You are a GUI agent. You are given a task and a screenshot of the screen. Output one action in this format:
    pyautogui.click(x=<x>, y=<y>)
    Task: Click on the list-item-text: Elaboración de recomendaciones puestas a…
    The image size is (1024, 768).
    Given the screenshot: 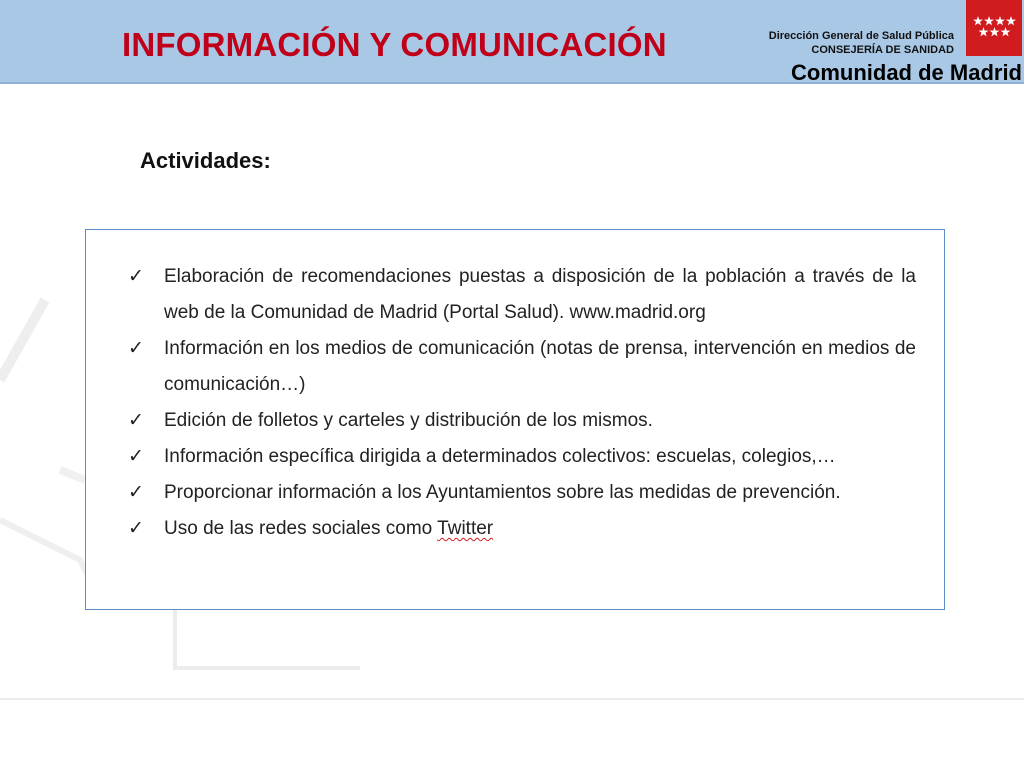 What is the action you would take?
    pyautogui.click(x=540, y=294)
    